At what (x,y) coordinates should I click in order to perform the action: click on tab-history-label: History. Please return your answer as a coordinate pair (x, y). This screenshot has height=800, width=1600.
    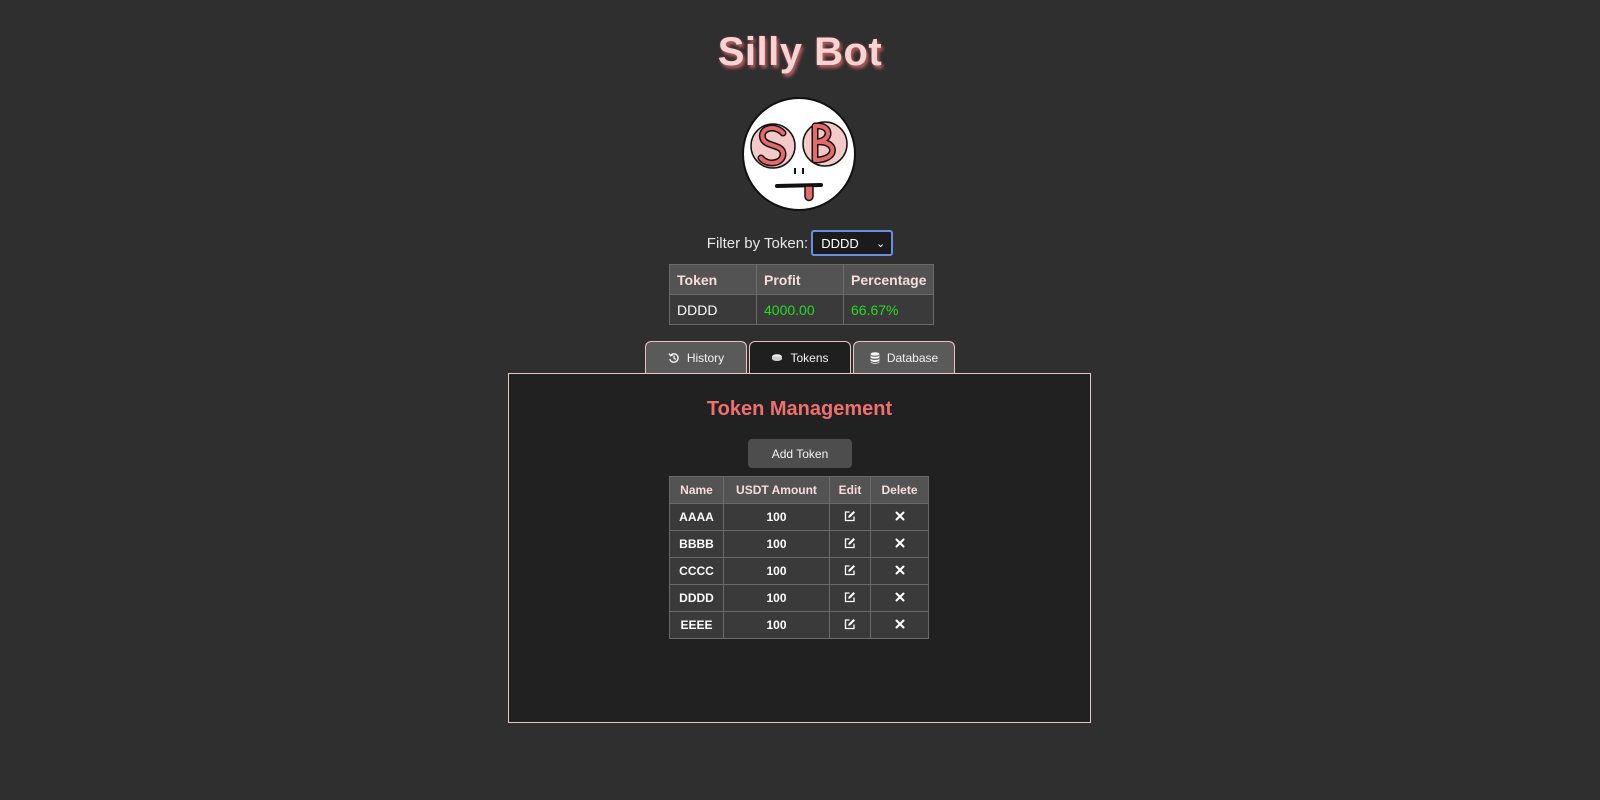
    Looking at the image, I should click on (705, 357).